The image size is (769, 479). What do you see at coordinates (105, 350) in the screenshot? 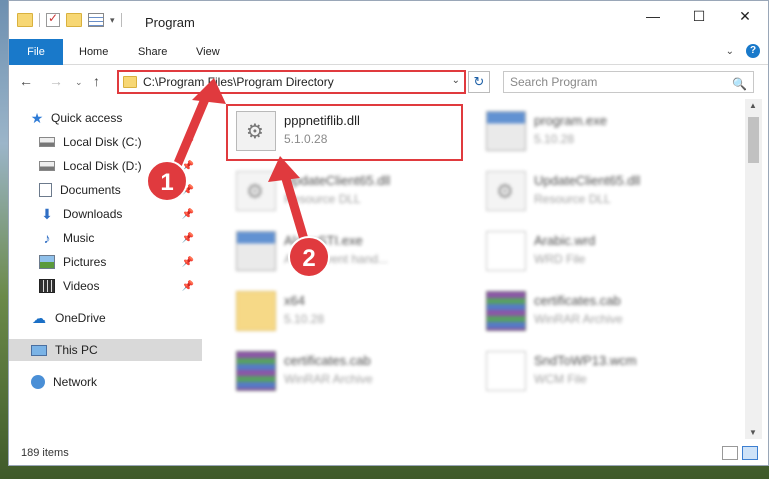
I see `sidebar-item-this-pc: This PC` at bounding box center [105, 350].